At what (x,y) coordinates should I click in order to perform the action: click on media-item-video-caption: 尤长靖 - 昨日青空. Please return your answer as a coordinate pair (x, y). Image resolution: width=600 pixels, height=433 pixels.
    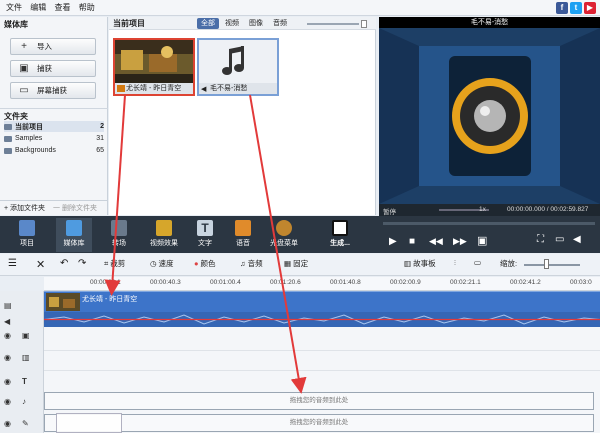
    Looking at the image, I should click on (154, 88).